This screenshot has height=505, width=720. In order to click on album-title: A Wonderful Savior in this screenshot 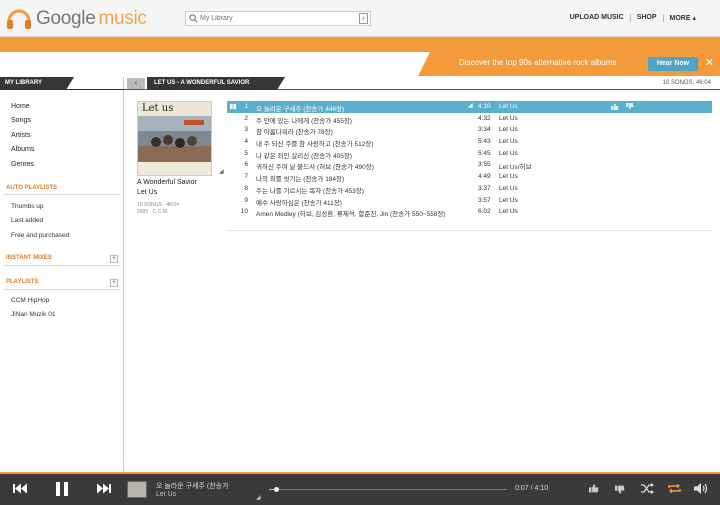, I will do `click(167, 182)`.